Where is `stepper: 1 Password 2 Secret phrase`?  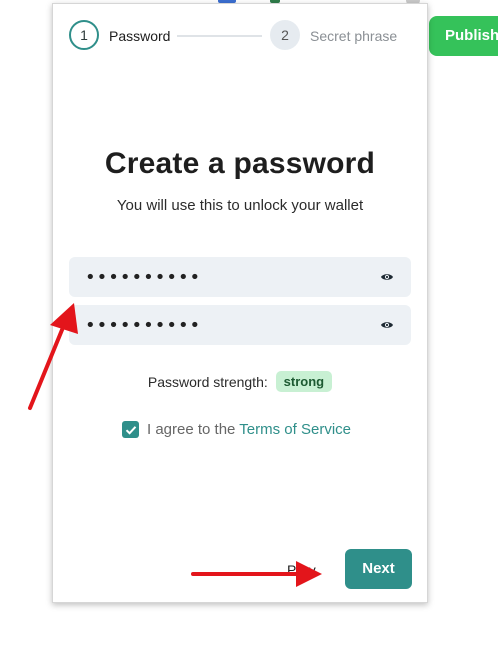
stepper: 1 Password 2 Secret phrase is located at coordinates (241, 36).